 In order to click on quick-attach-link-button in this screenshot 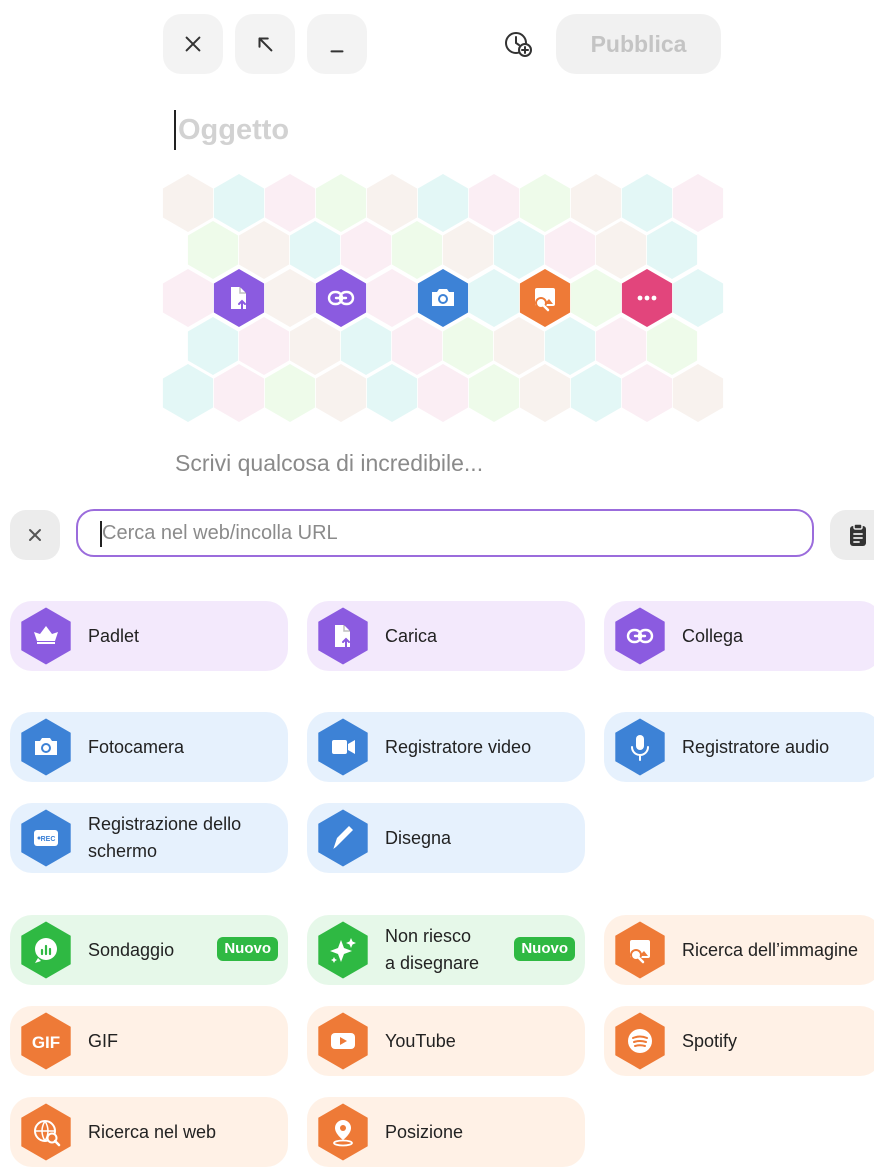, I will do `click(341, 298)`.